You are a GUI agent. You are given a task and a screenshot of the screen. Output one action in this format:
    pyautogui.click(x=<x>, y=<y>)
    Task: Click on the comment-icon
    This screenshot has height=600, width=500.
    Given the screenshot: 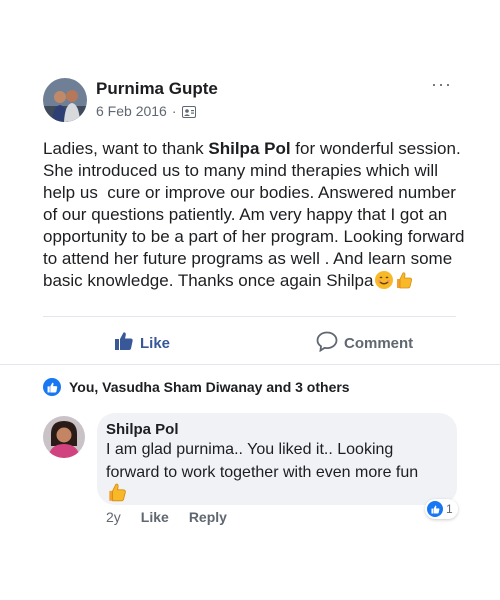 What is the action you would take?
    pyautogui.click(x=327, y=343)
    